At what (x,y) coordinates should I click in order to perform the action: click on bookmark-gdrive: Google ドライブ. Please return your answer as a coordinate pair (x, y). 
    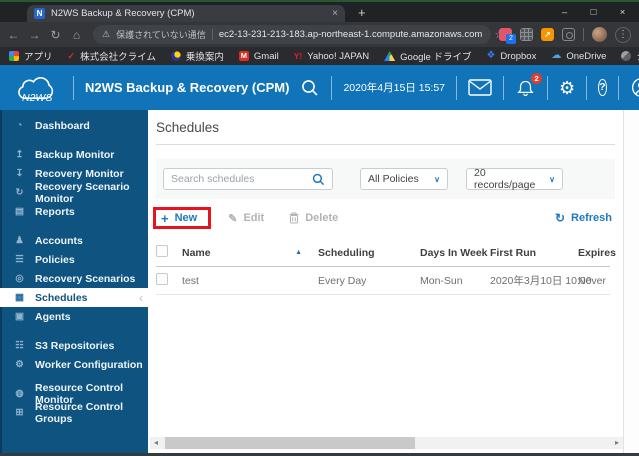
    Looking at the image, I should click on (427, 56).